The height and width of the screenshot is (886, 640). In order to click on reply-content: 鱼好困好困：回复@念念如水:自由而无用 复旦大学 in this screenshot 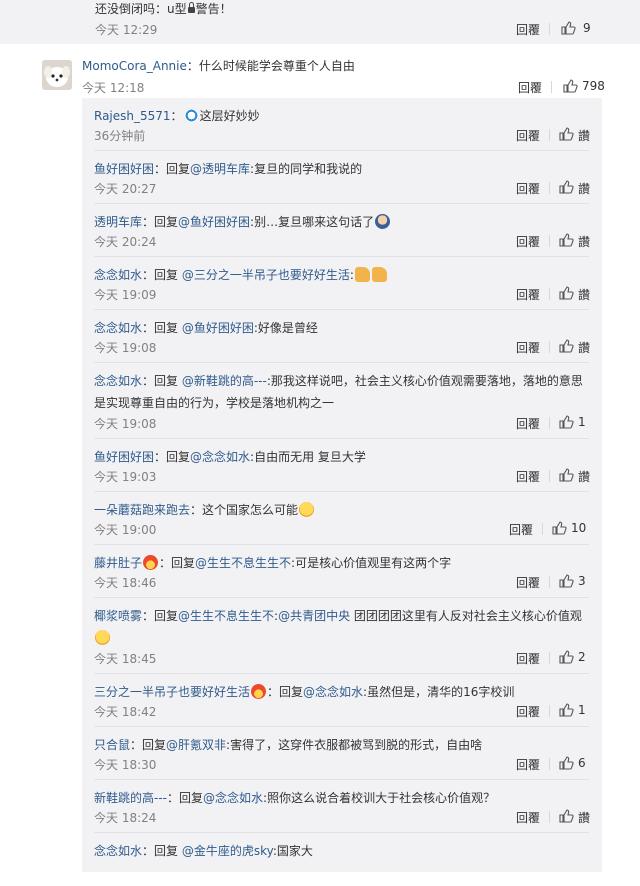, I will do `click(341, 457)`.